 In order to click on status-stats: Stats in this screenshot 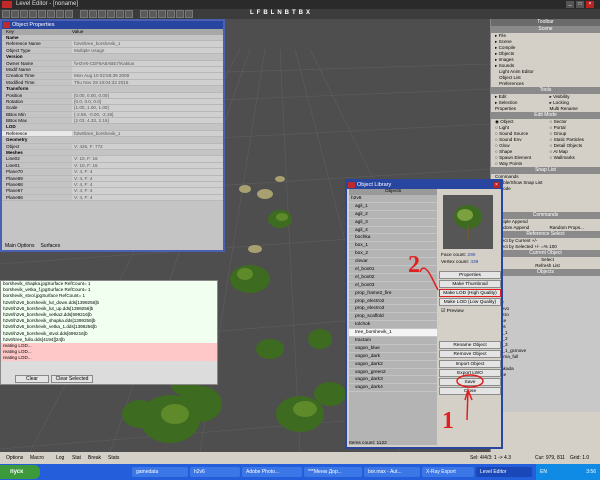, I will do `click(113, 458)`.